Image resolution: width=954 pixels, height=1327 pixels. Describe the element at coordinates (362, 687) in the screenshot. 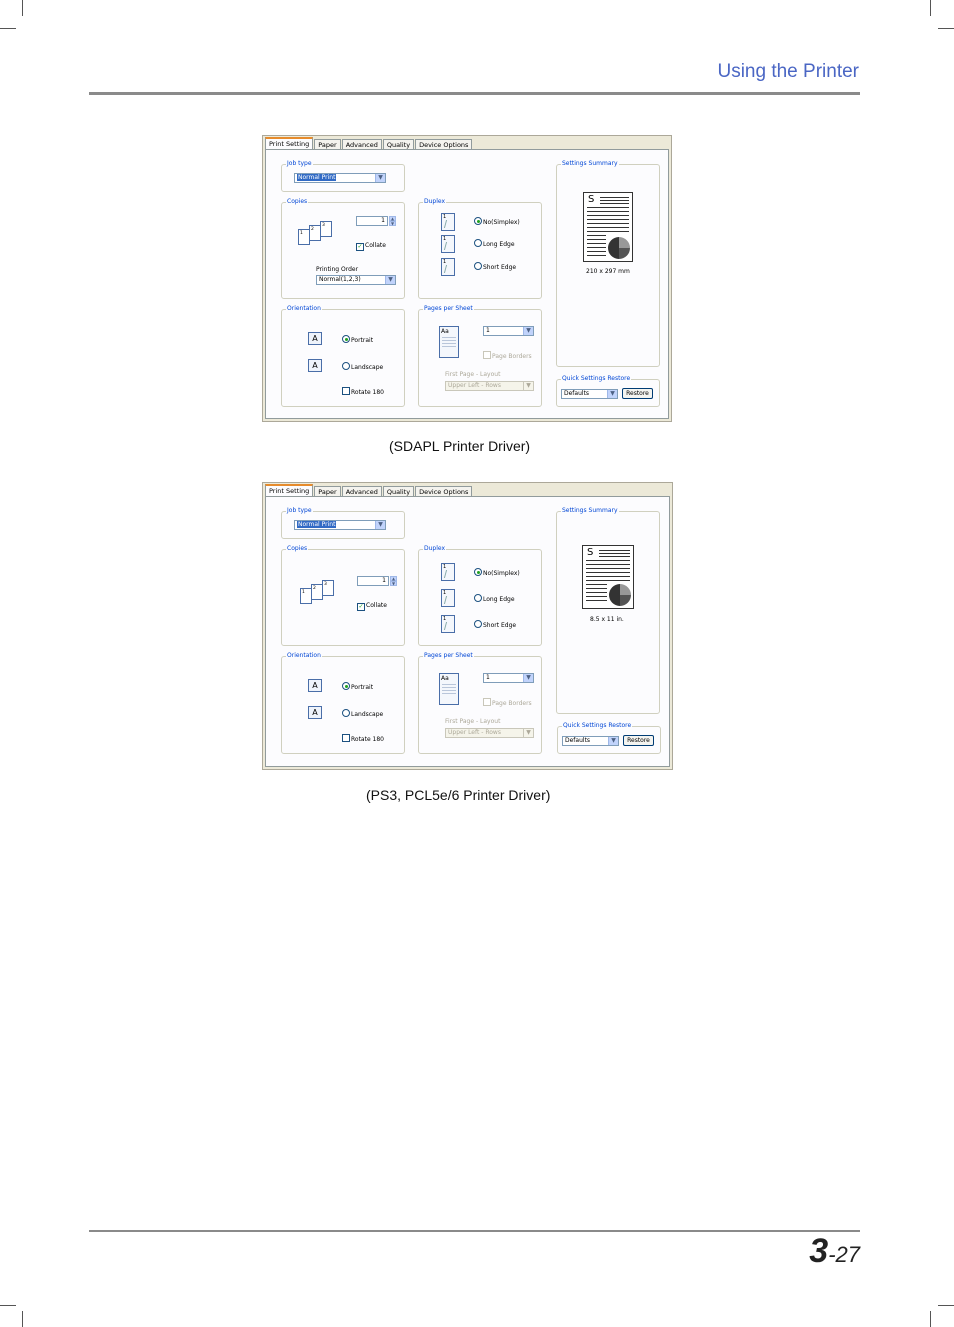

I see `portrait-label: Portrait` at that location.